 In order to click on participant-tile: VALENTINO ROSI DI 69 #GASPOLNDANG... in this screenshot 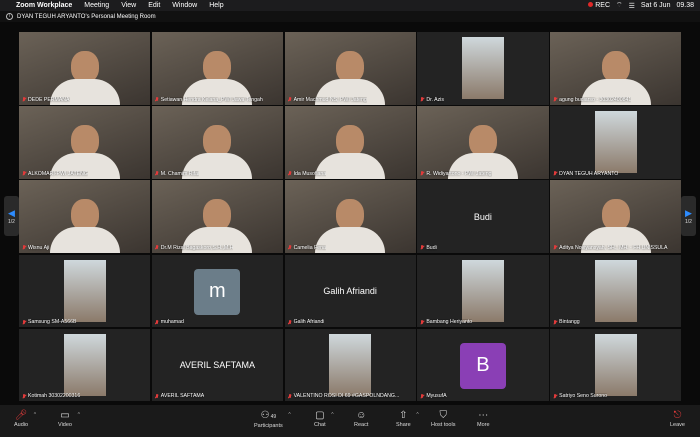, I will do `click(350, 365)`.